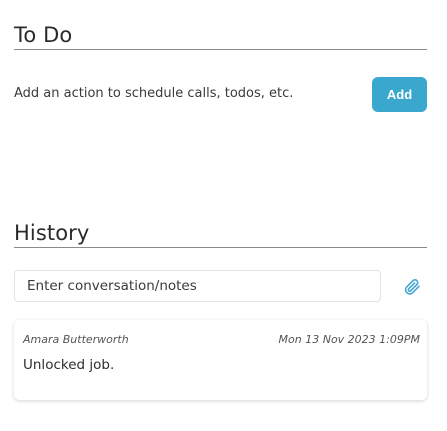 The height and width of the screenshot is (431, 447). What do you see at coordinates (412, 287) in the screenshot?
I see `paperclip-icon` at bounding box center [412, 287].